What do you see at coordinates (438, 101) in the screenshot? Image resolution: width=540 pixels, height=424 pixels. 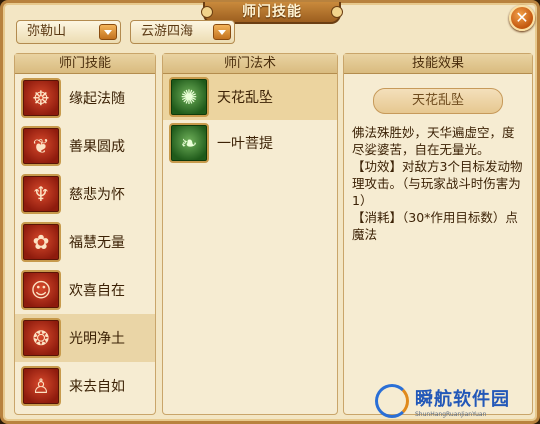 I see `effect-spell-name: 天花乱坠` at bounding box center [438, 101].